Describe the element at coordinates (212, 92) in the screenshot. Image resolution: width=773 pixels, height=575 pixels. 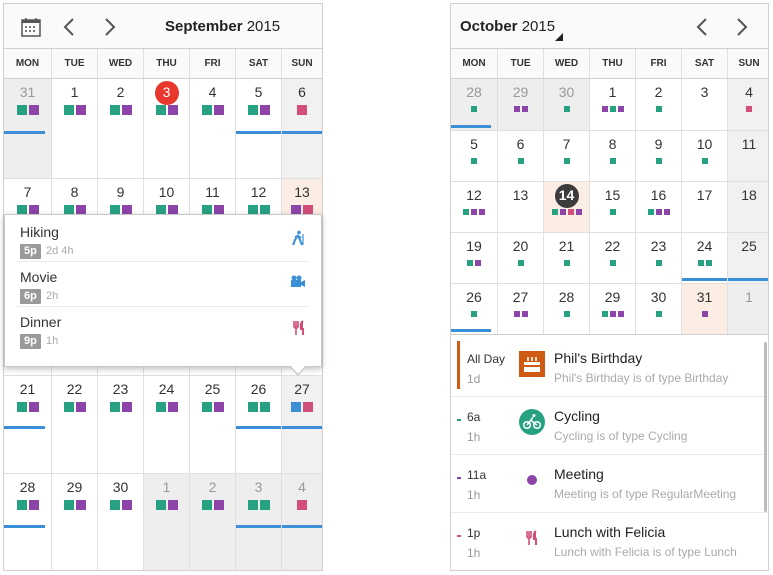
I see `day-number: 4` at that location.